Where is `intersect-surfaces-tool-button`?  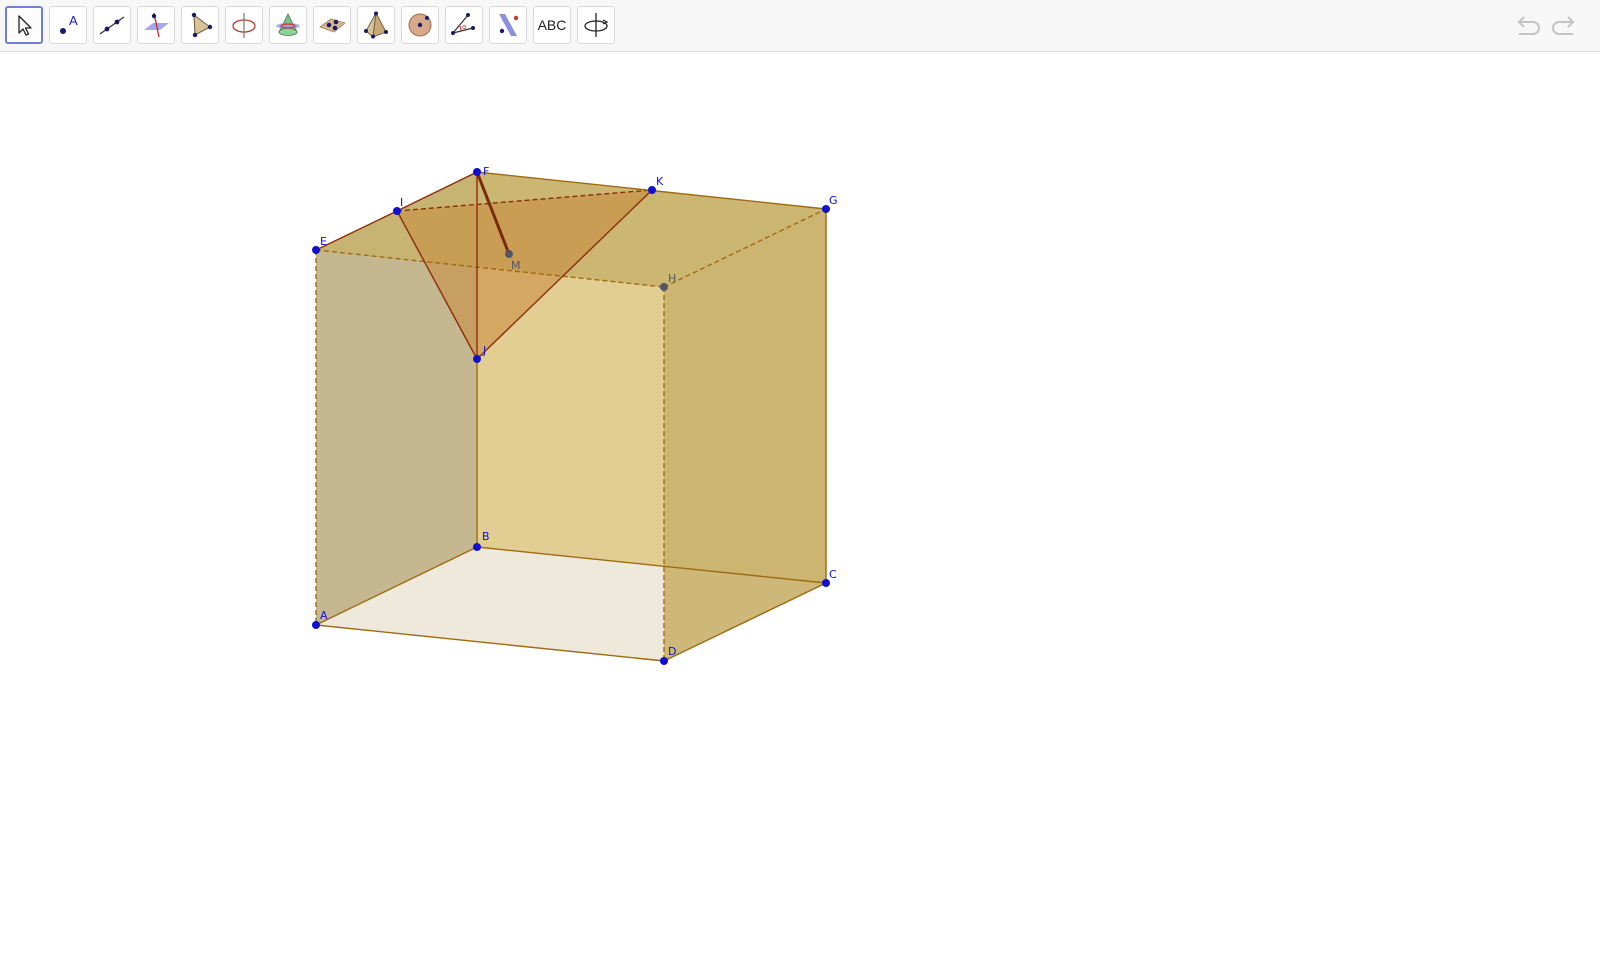 intersect-surfaces-tool-button is located at coordinates (288, 25).